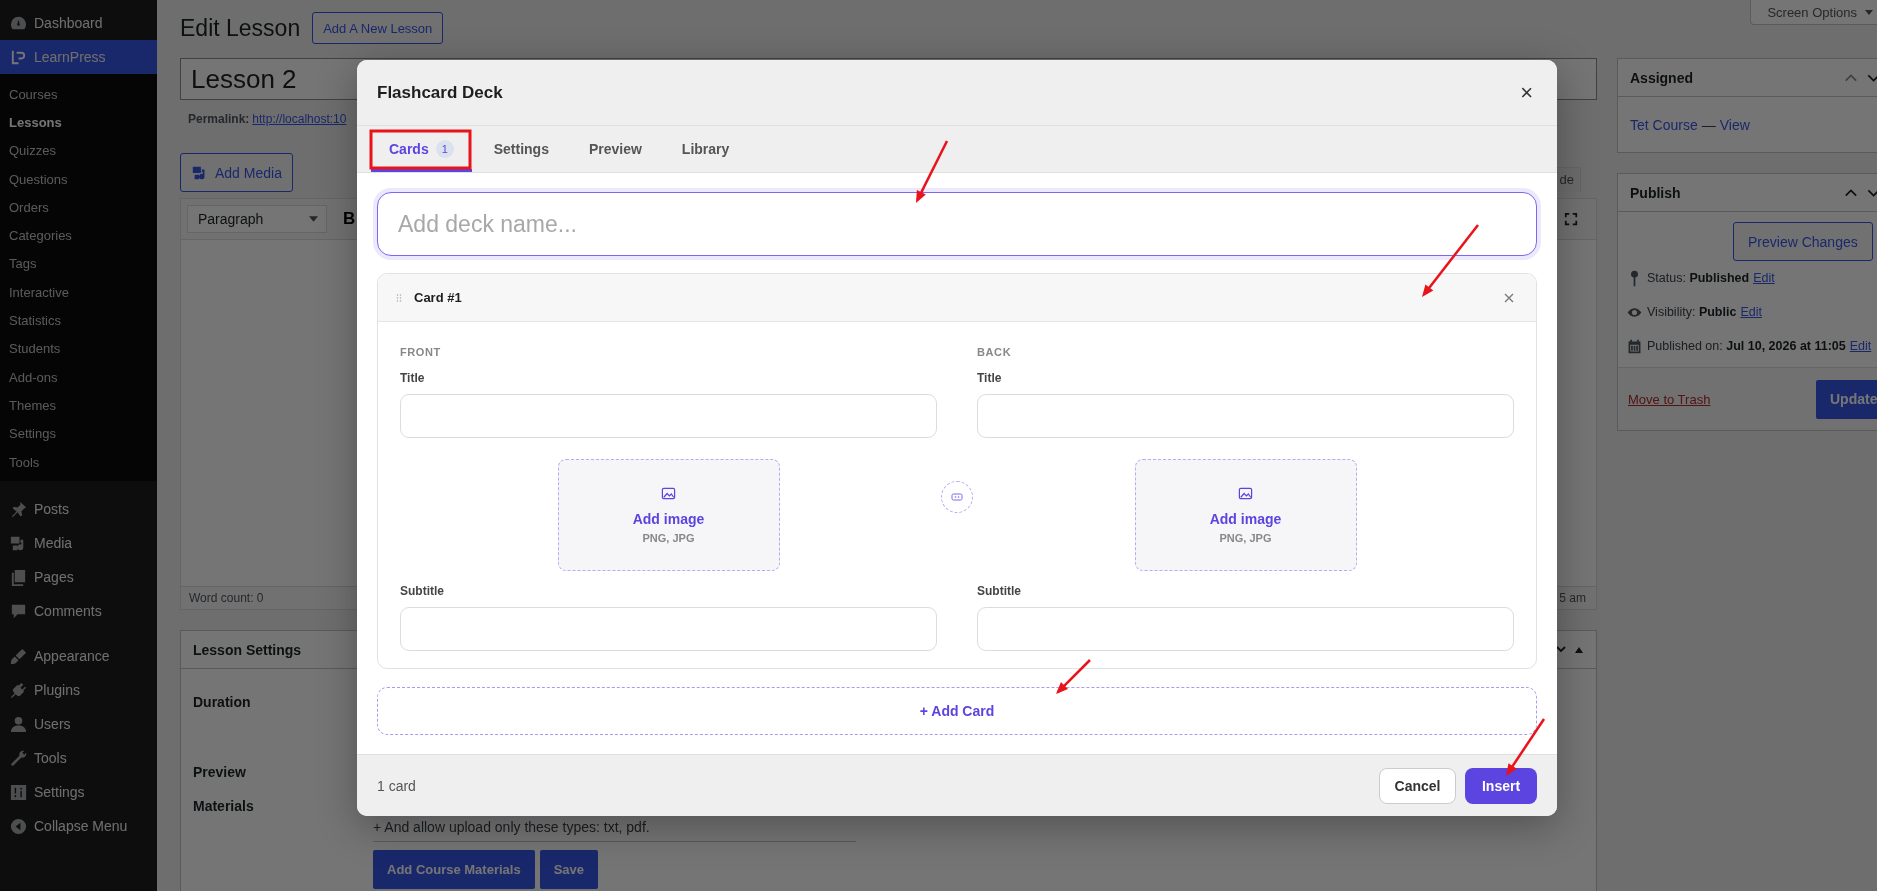  I want to click on calendar-icon, so click(1634, 346).